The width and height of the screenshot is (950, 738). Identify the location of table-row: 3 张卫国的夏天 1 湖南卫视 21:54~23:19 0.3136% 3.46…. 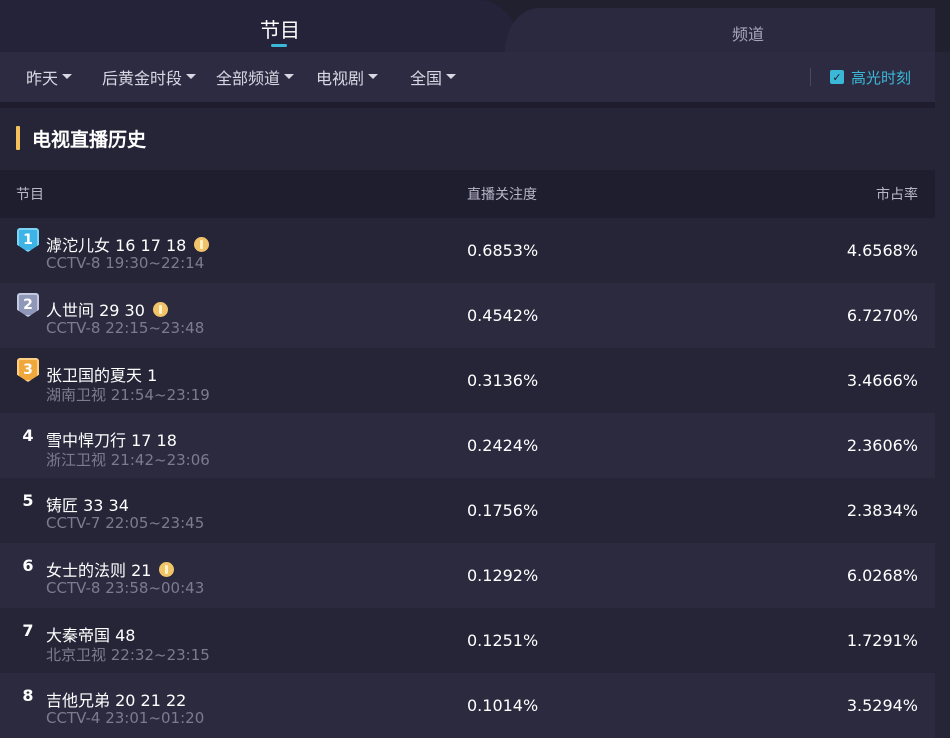
(467, 380).